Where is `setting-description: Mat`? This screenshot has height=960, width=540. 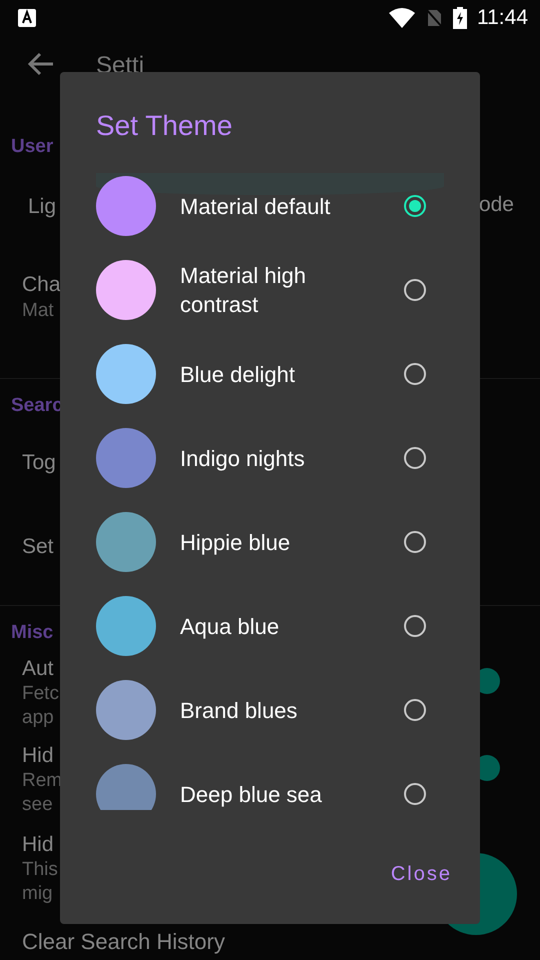
setting-description: Mat is located at coordinates (38, 311).